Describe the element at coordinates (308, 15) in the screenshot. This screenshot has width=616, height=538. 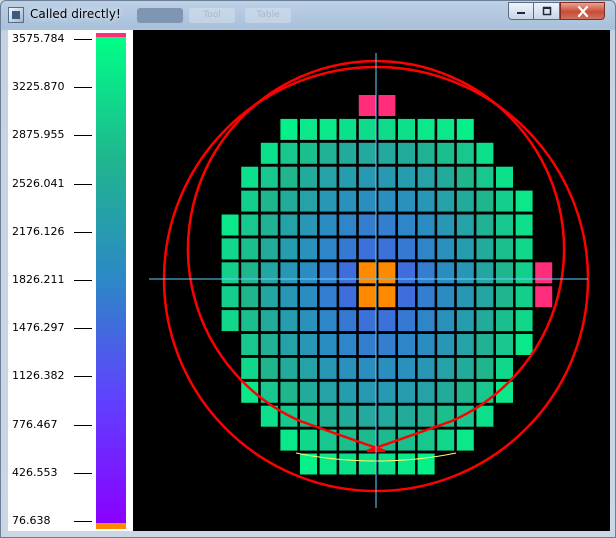
I see `title-bar: Called directly! Tool Table` at that location.